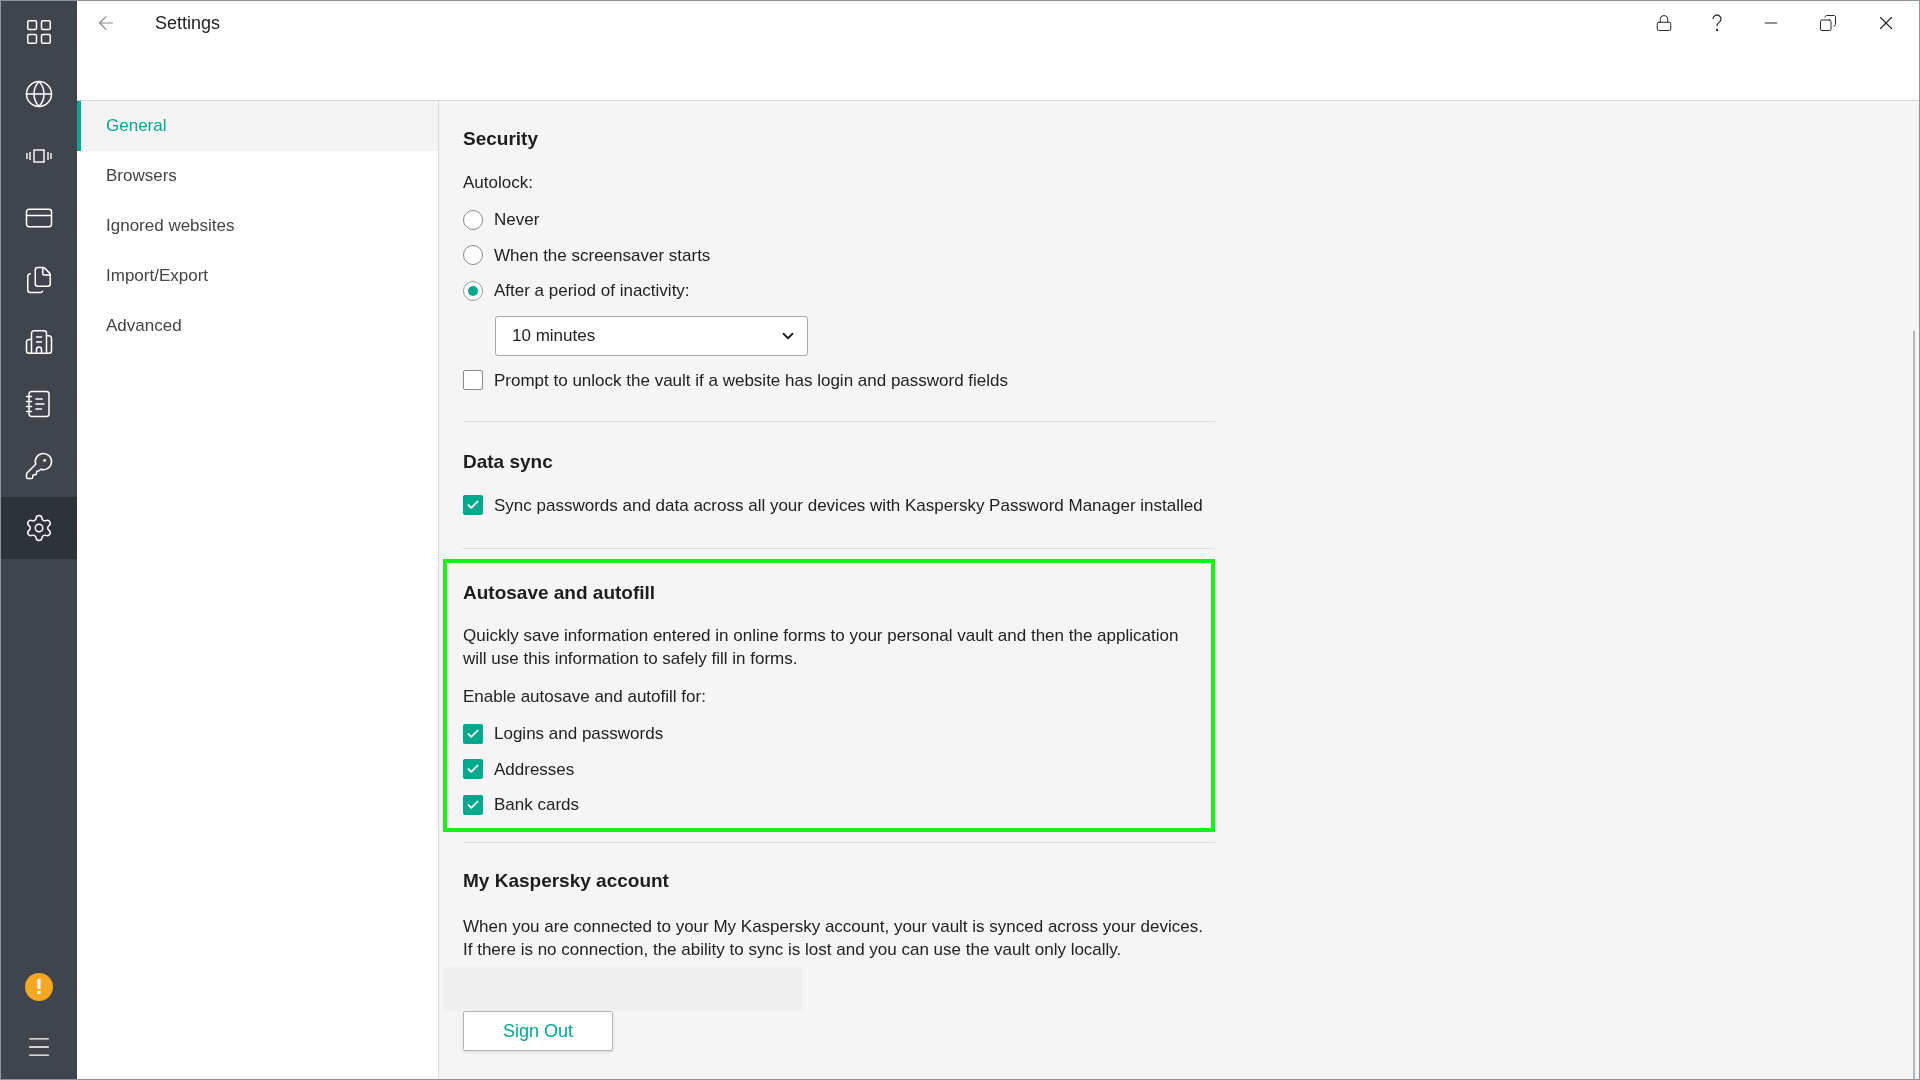 This screenshot has width=1920, height=1080. What do you see at coordinates (560, 593) in the screenshot?
I see `section-title: Autosave and autofill` at bounding box center [560, 593].